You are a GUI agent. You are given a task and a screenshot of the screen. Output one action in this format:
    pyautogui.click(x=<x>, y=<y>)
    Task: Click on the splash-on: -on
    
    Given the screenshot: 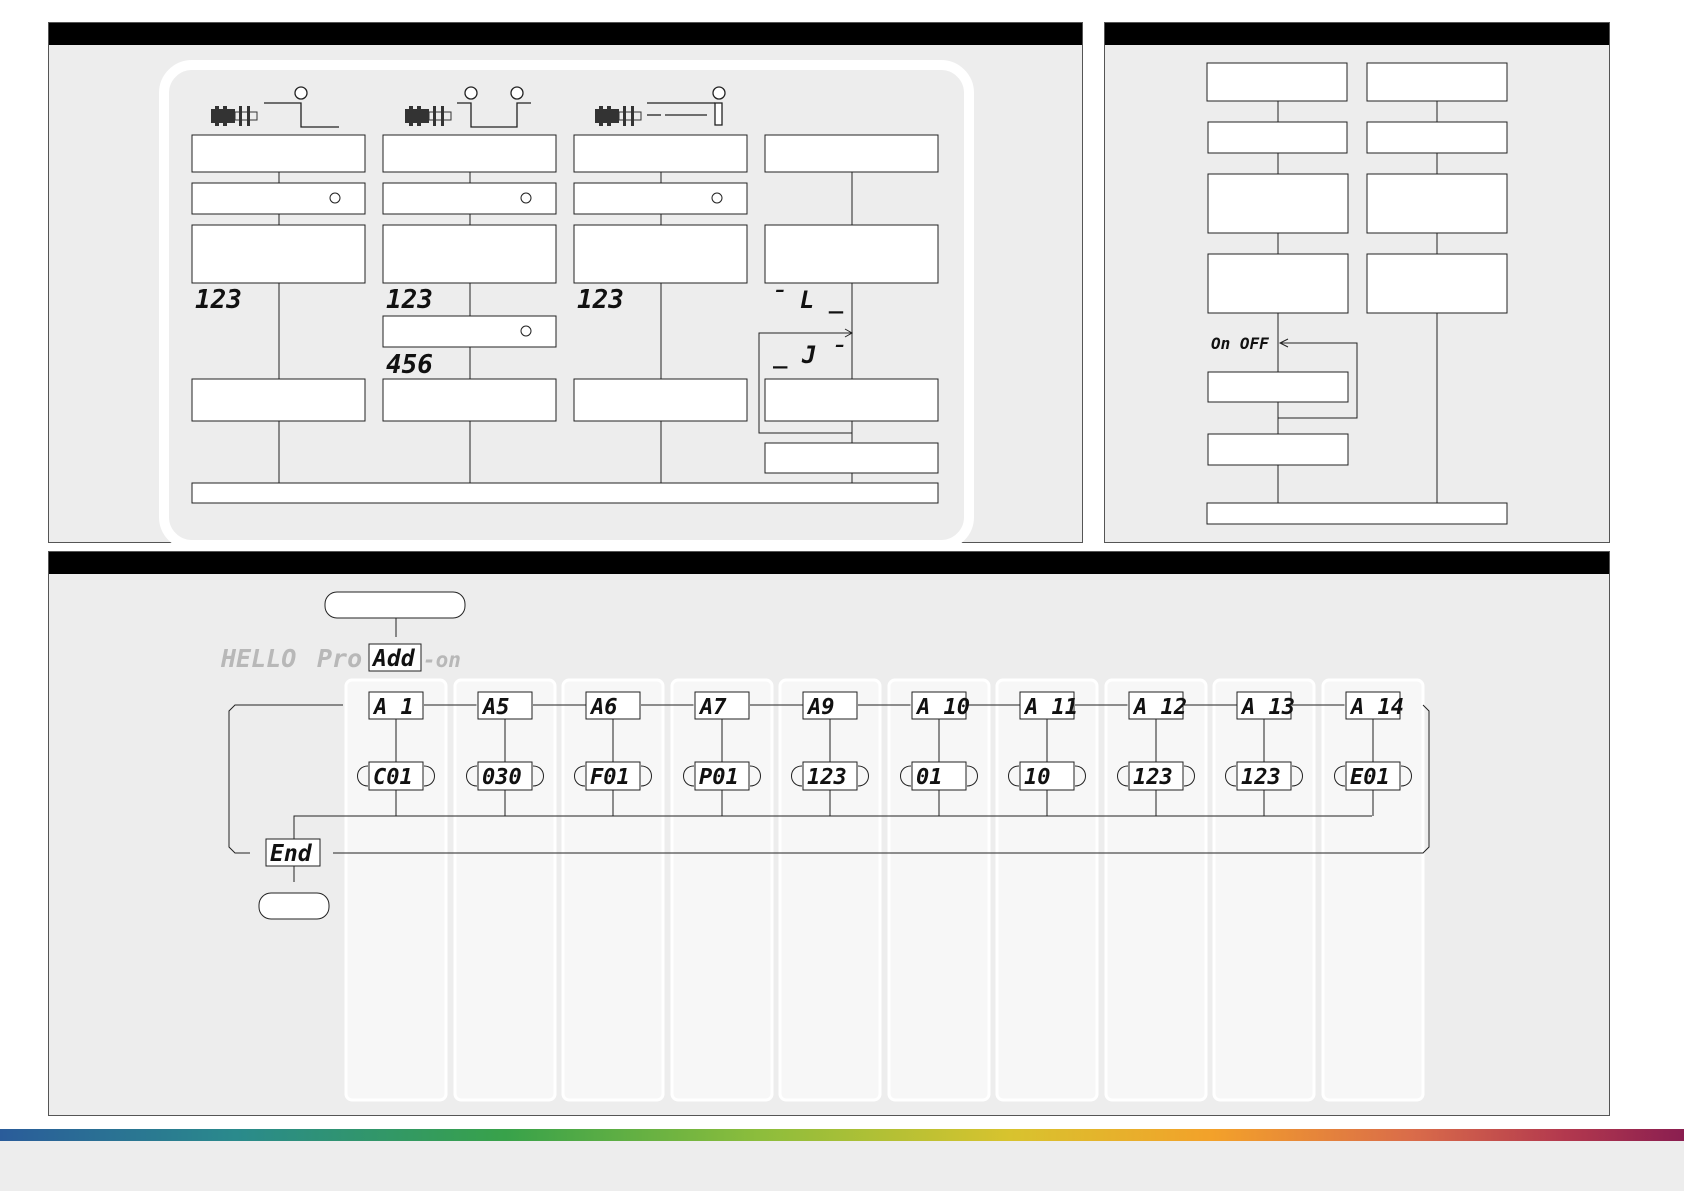 What is the action you would take?
    pyautogui.click(x=442, y=660)
    